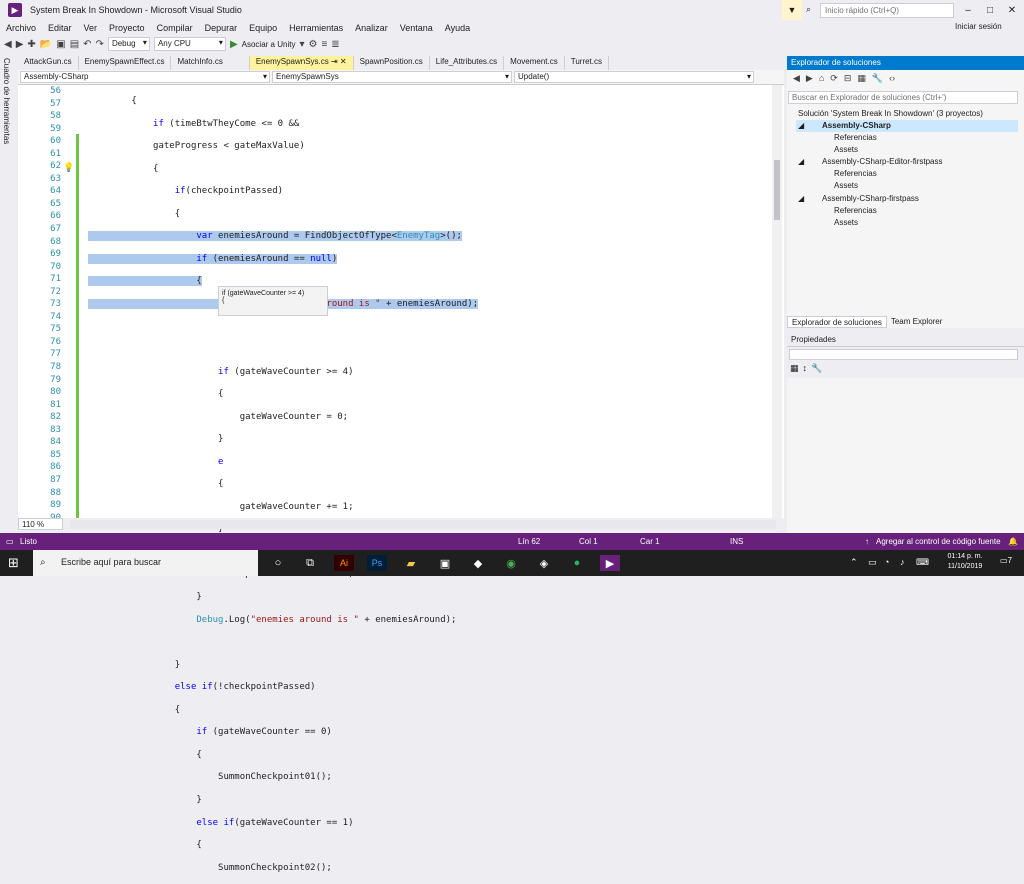  I want to click on menu-analizar: Analizar, so click(371, 28).